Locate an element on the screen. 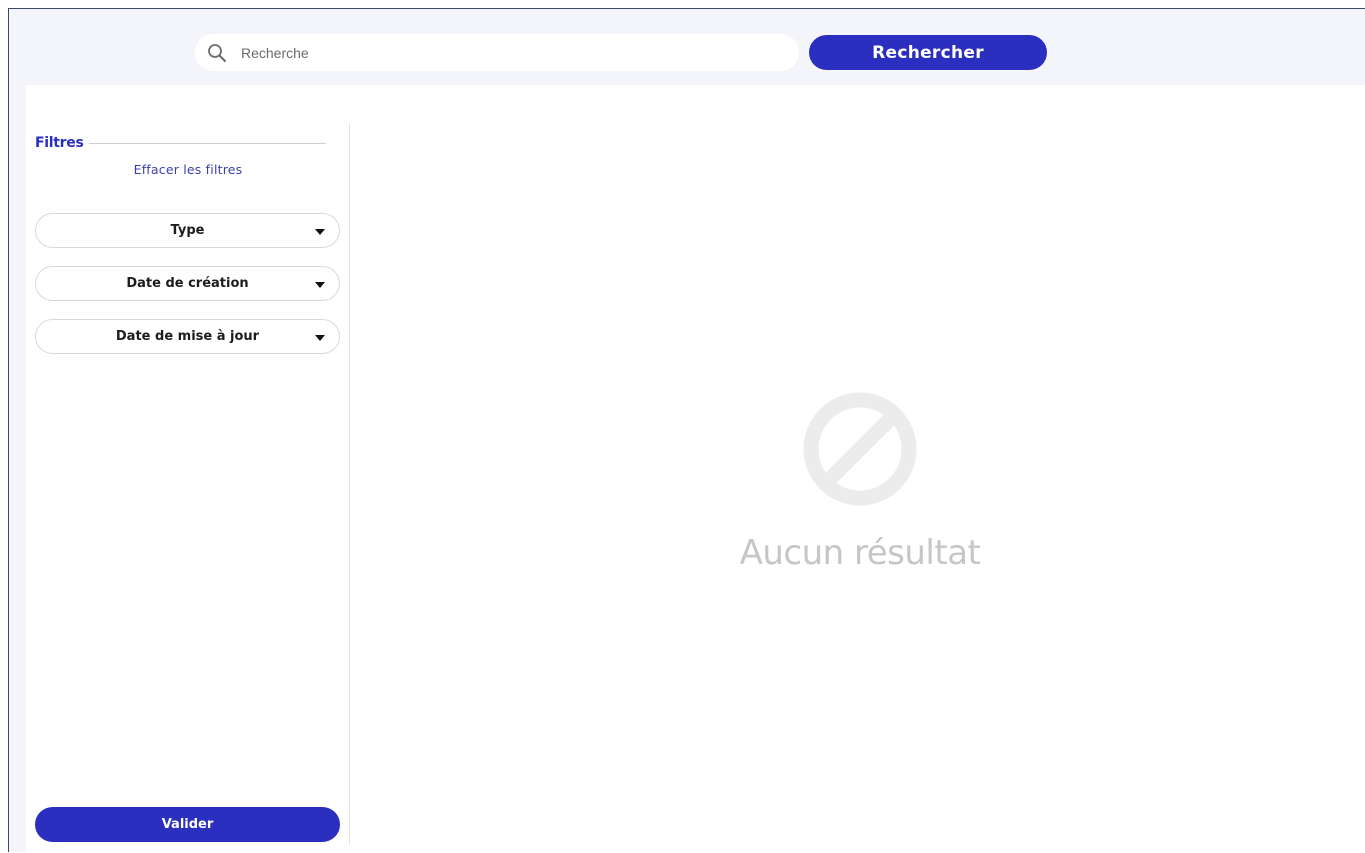  filter-update-date-label: Date de mise à jour is located at coordinates (187, 336).